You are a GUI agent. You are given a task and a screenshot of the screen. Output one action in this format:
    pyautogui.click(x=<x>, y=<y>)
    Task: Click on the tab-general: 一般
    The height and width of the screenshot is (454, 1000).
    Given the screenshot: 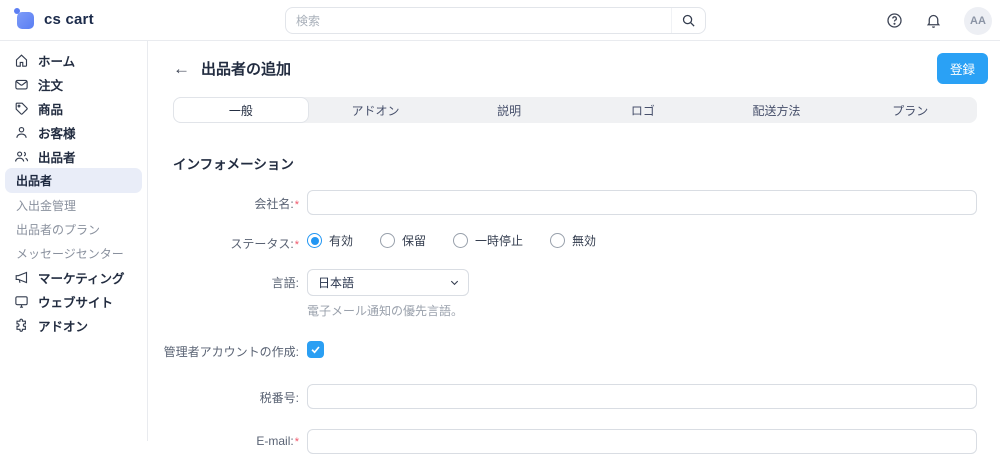 What is the action you would take?
    pyautogui.click(x=241, y=110)
    